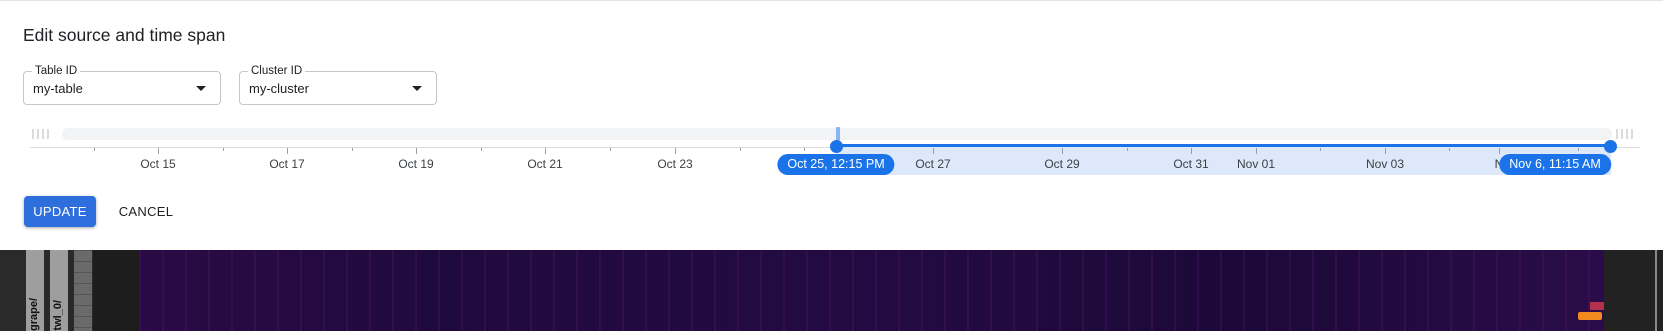 Image resolution: width=1663 pixels, height=331 pixels. Describe the element at coordinates (1062, 164) in the screenshot. I see `timeline-tick-label: Oct 29` at that location.